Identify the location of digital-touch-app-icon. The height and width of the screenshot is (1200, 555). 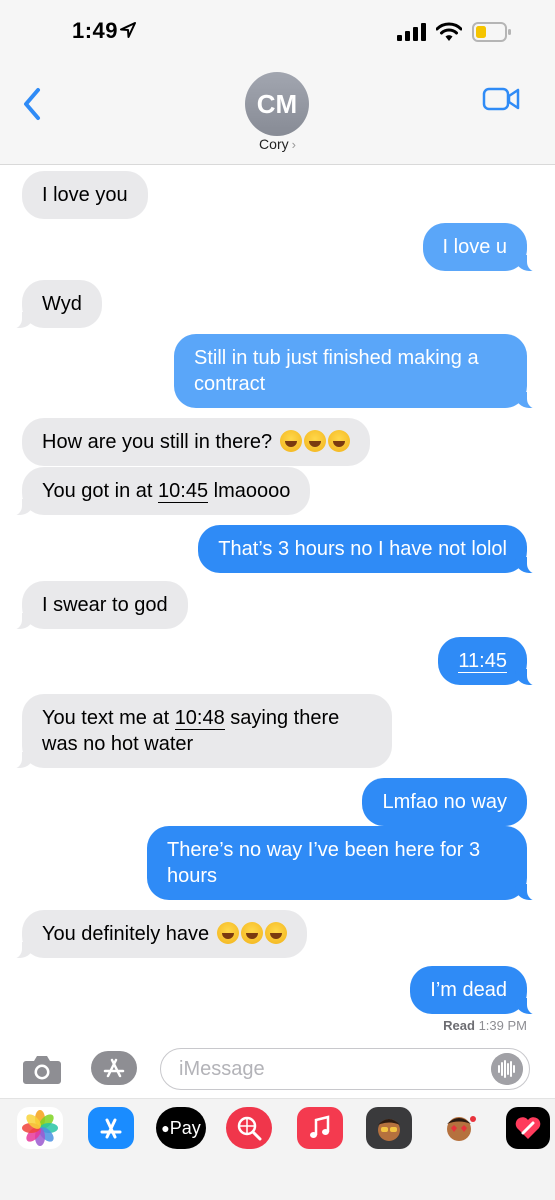
(528, 1128).